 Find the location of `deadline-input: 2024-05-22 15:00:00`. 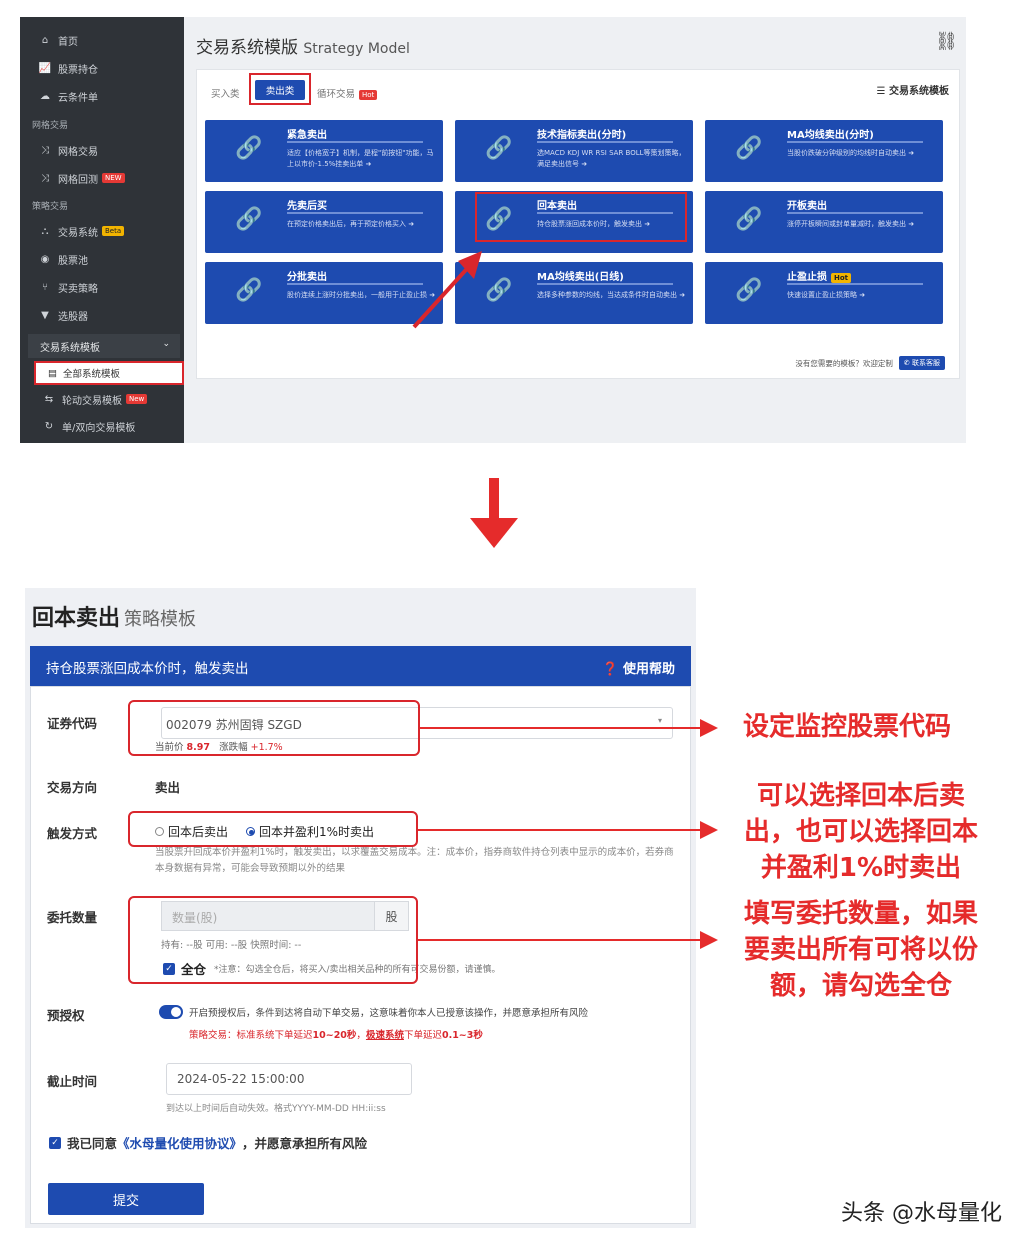

deadline-input: 2024-05-22 15:00:00 is located at coordinates (289, 1079).